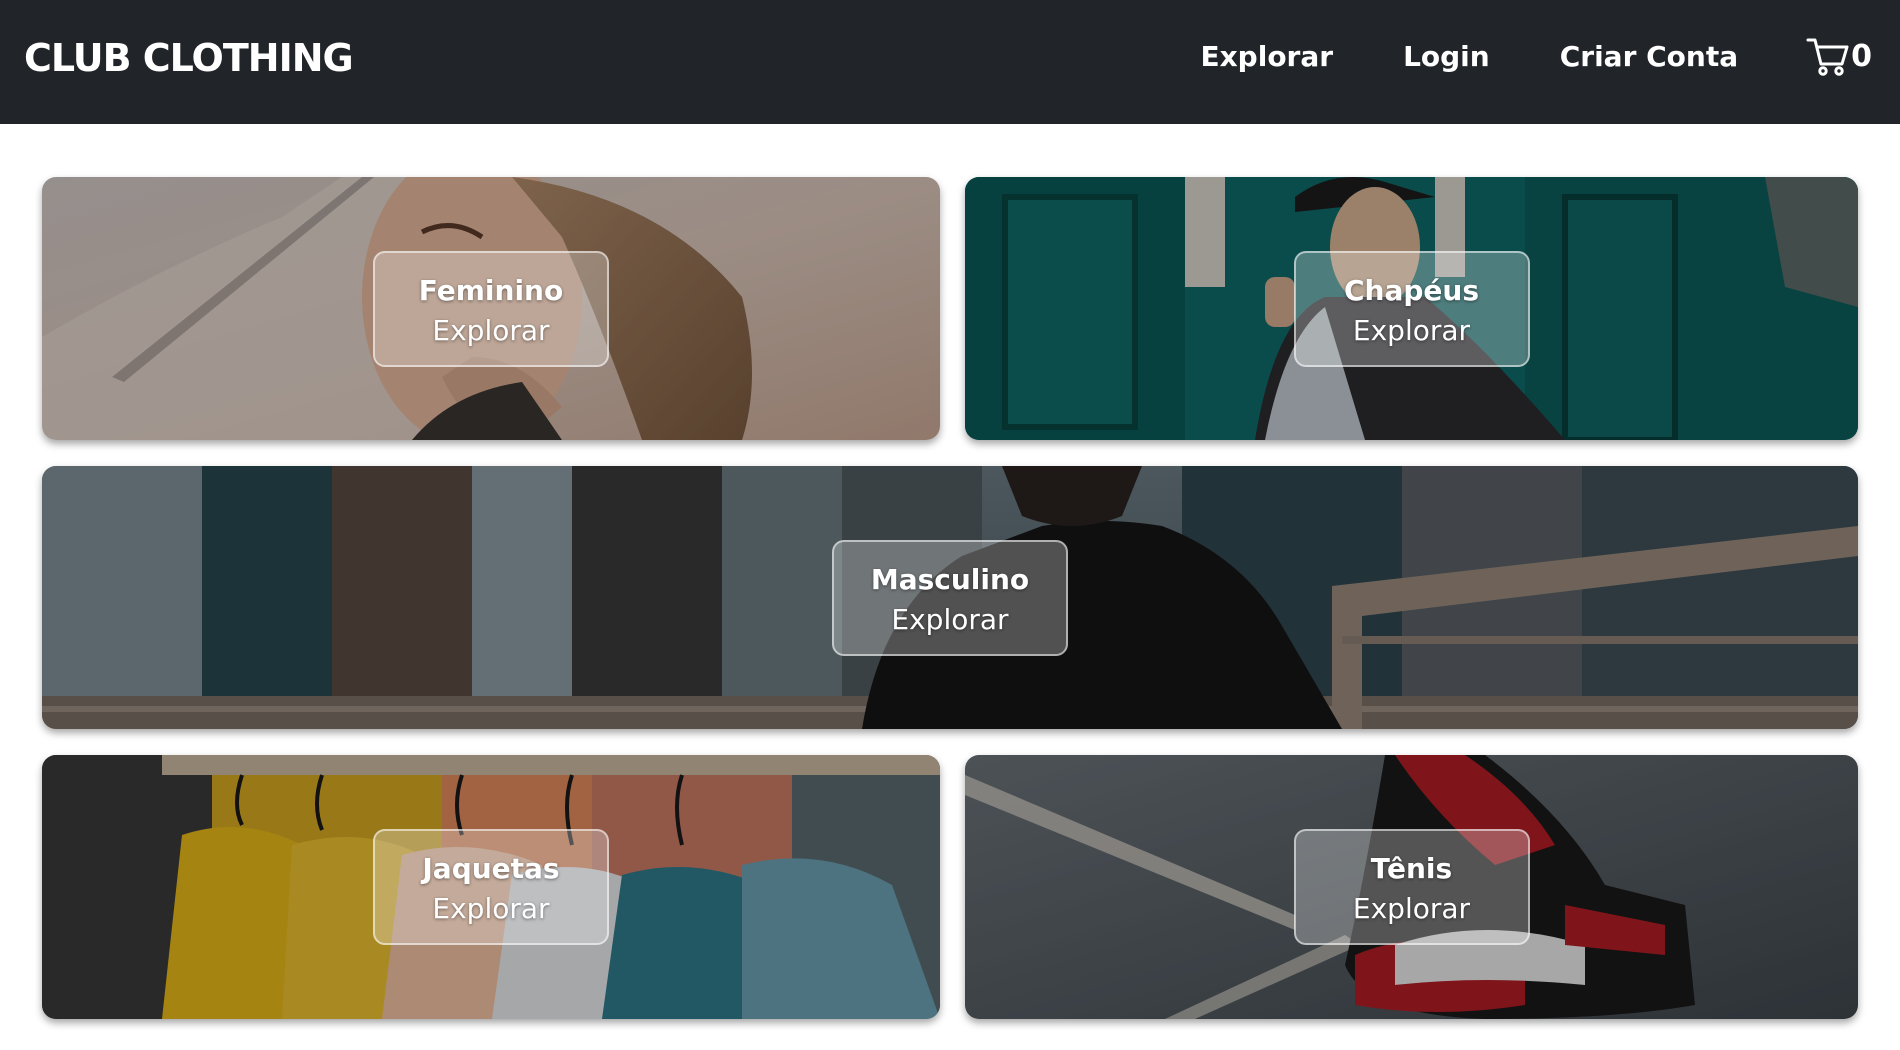 The height and width of the screenshot is (1050, 1900). I want to click on nav-links: Explorar Login Criar Conta 0, so click(1501, 56).